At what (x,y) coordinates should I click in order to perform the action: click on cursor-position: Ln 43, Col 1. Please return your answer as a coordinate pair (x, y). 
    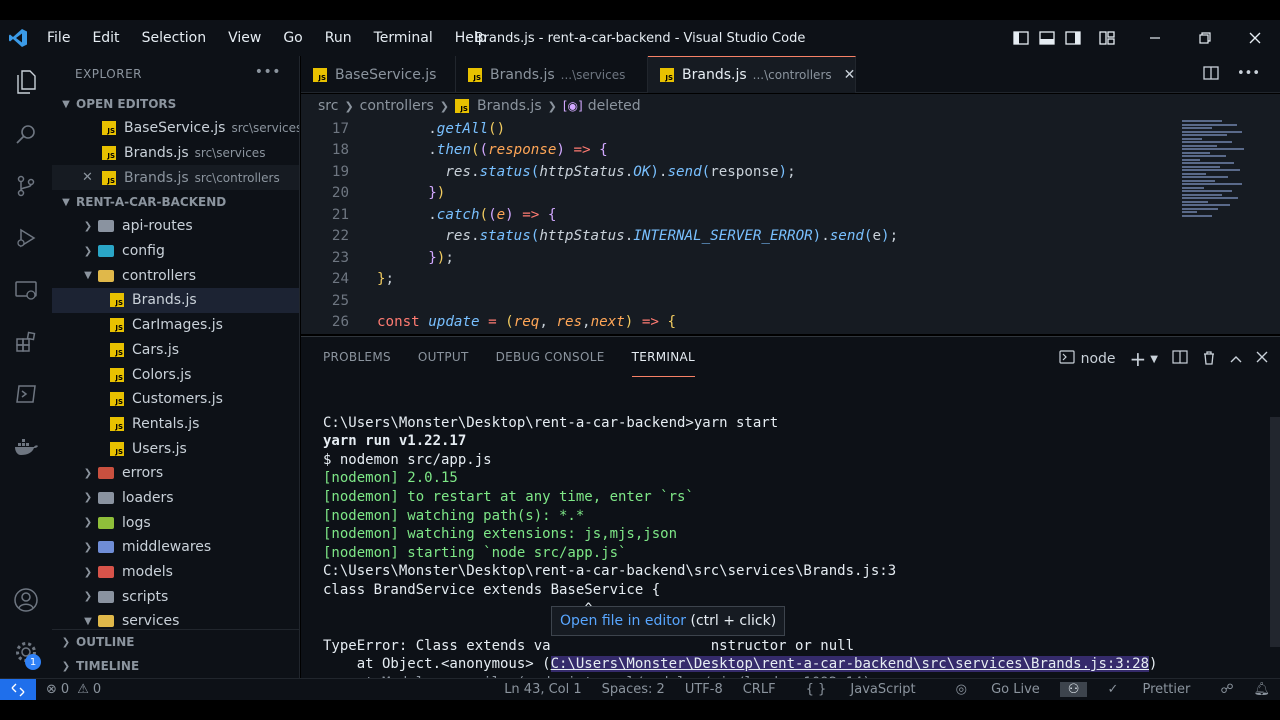
    Looking at the image, I should click on (542, 689).